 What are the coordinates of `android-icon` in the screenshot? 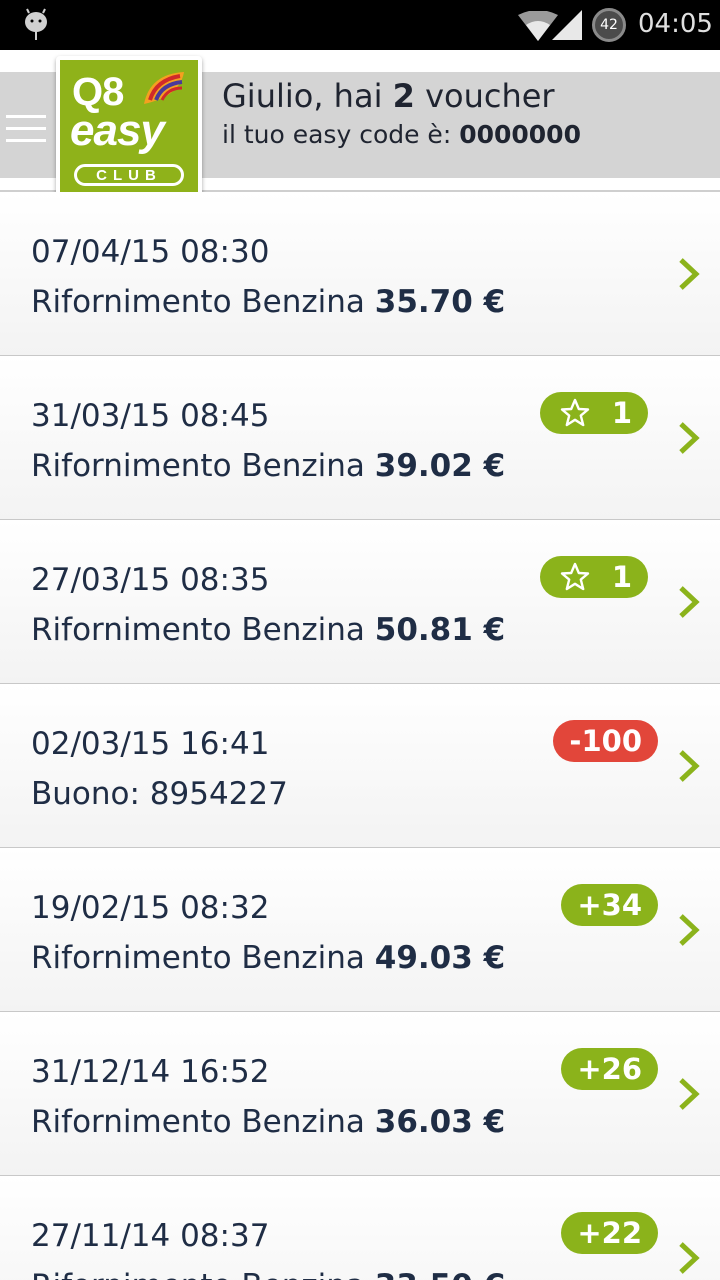 It's located at (36, 24).